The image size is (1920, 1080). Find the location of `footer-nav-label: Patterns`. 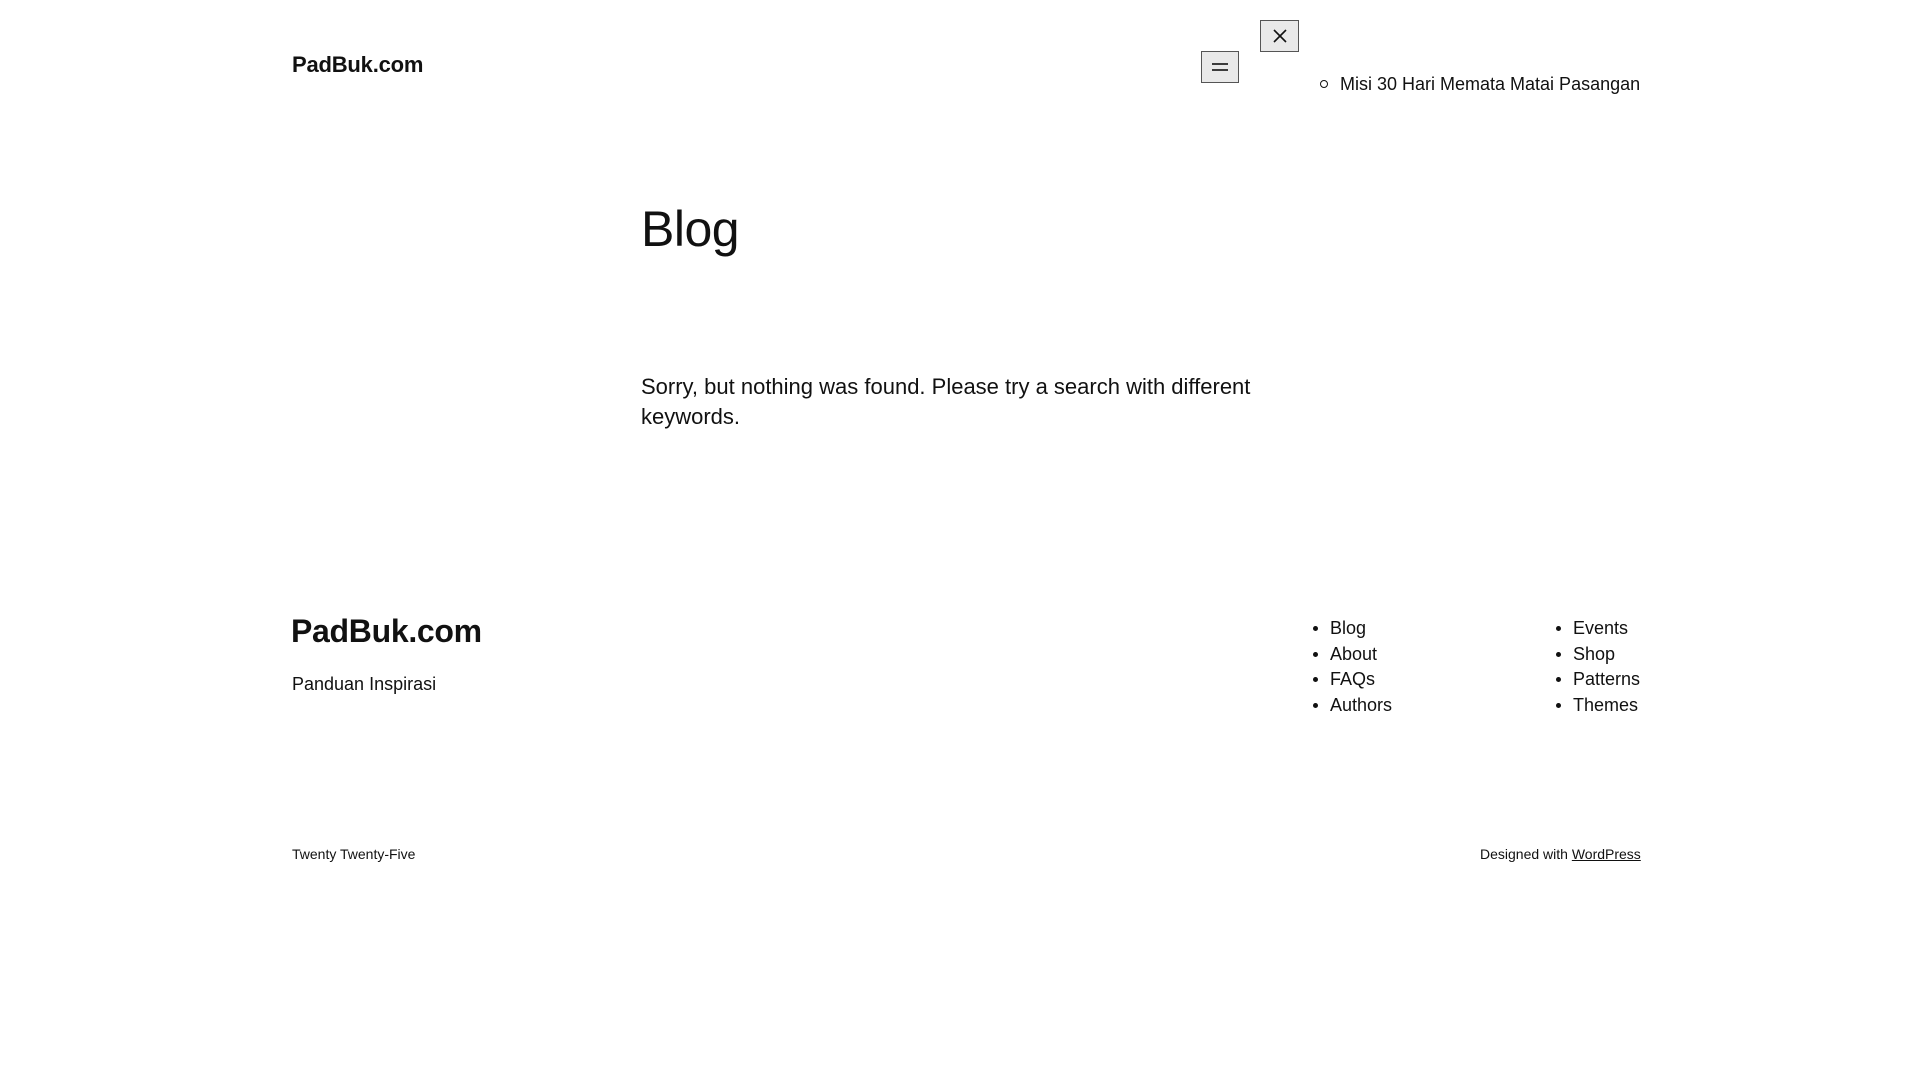

footer-nav-label: Patterns is located at coordinates (1606, 680).